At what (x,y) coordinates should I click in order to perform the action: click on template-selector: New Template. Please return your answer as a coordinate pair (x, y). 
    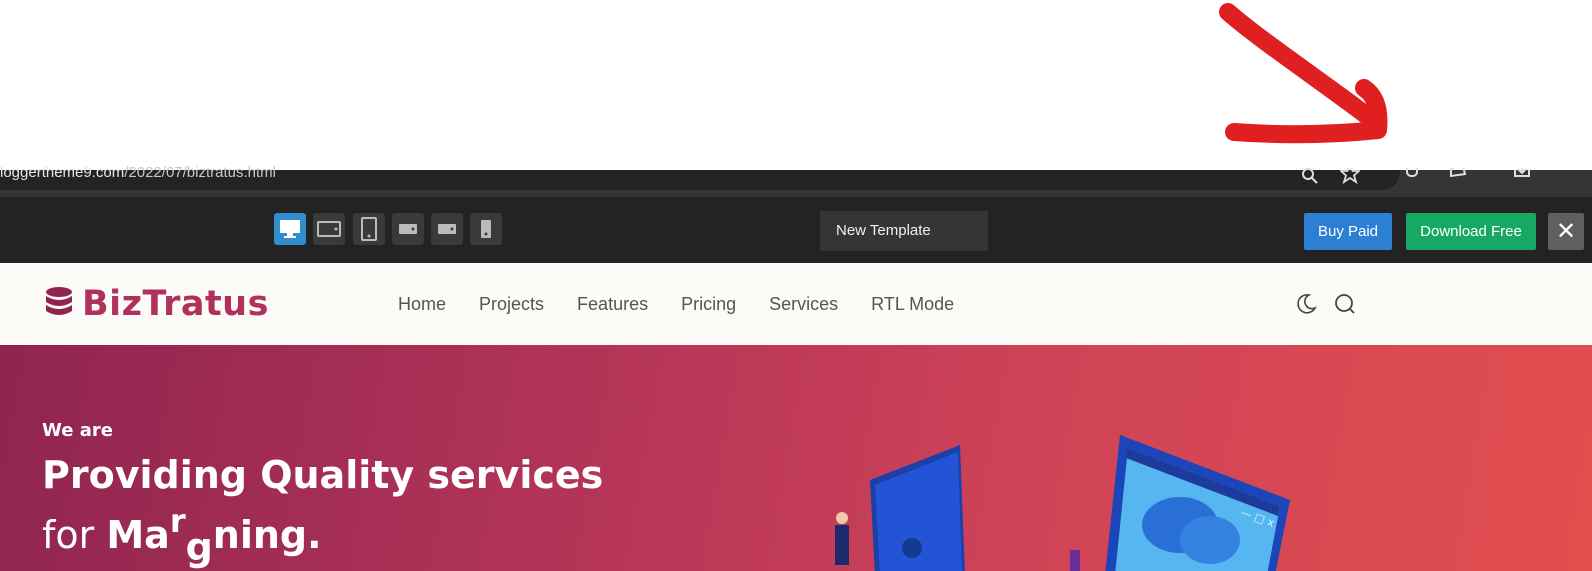
    Looking at the image, I should click on (904, 231).